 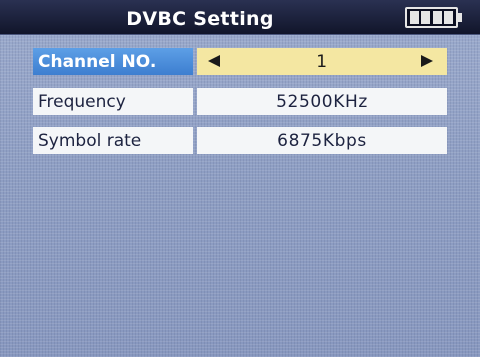 What do you see at coordinates (322, 101) in the screenshot?
I see `frequency-value: 52500KHz` at bounding box center [322, 101].